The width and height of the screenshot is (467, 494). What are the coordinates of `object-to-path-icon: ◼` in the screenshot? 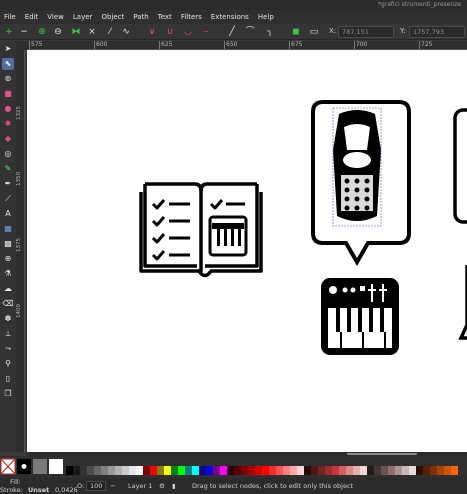 It's located at (296, 32).